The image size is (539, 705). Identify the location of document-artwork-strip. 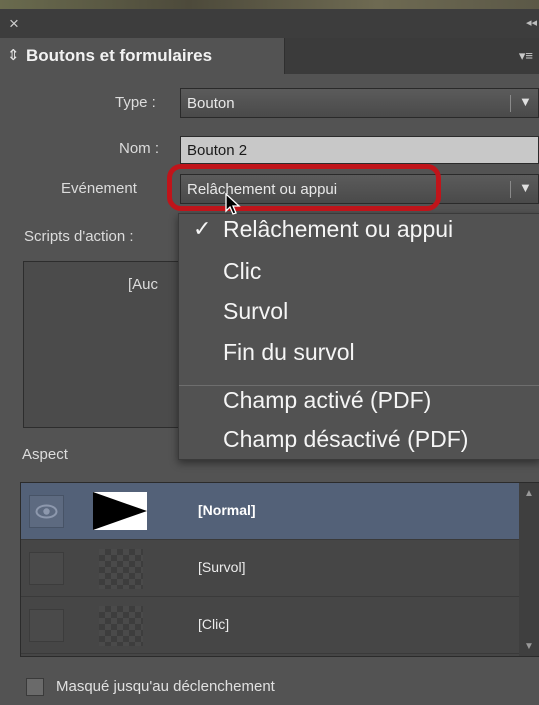
(269, 4).